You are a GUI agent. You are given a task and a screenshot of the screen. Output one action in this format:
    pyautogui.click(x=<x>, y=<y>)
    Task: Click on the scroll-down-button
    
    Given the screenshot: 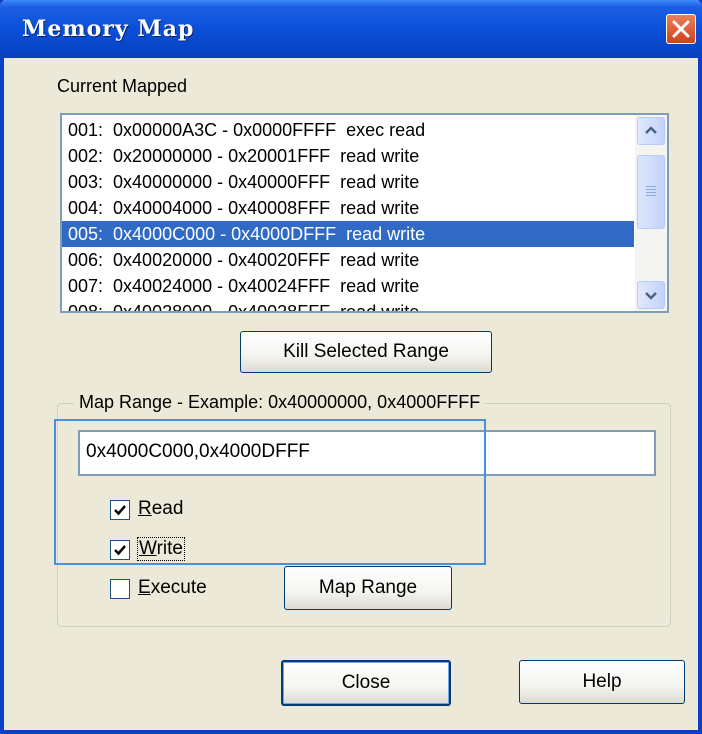 What is the action you would take?
    pyautogui.click(x=651, y=295)
    